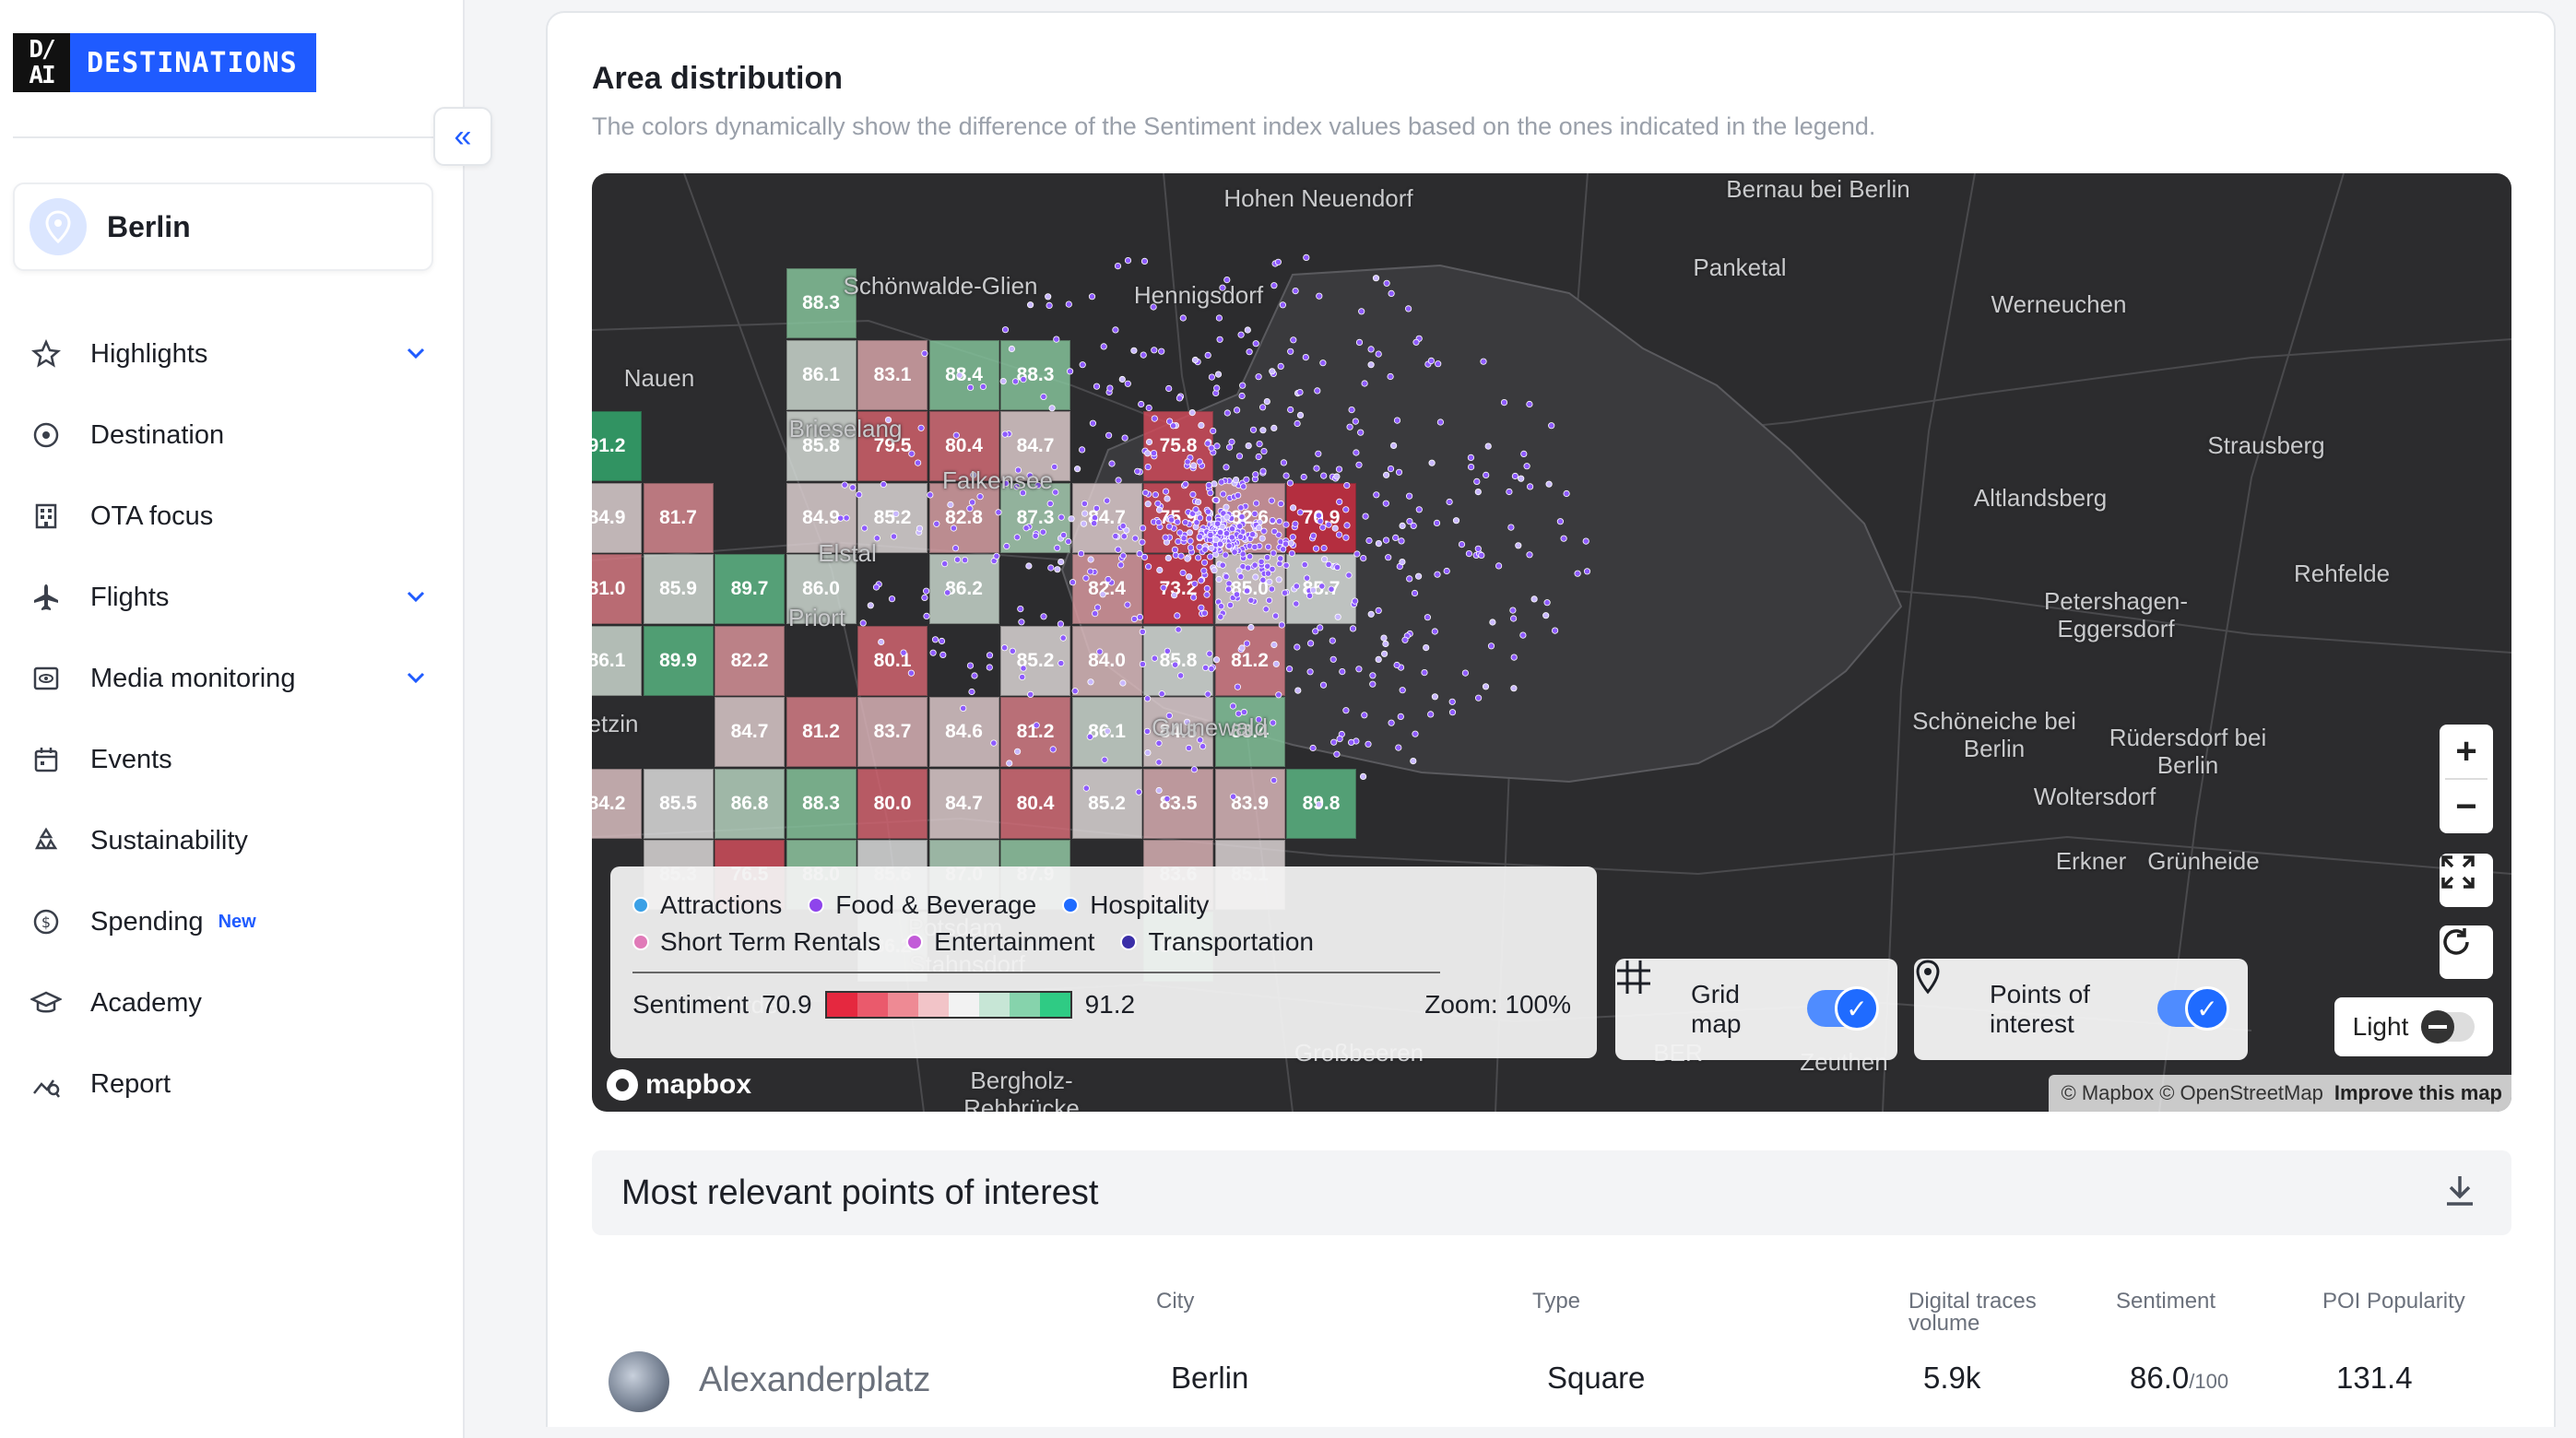  I want to click on sidebar-item-spending: $ Spending New, so click(232, 921).